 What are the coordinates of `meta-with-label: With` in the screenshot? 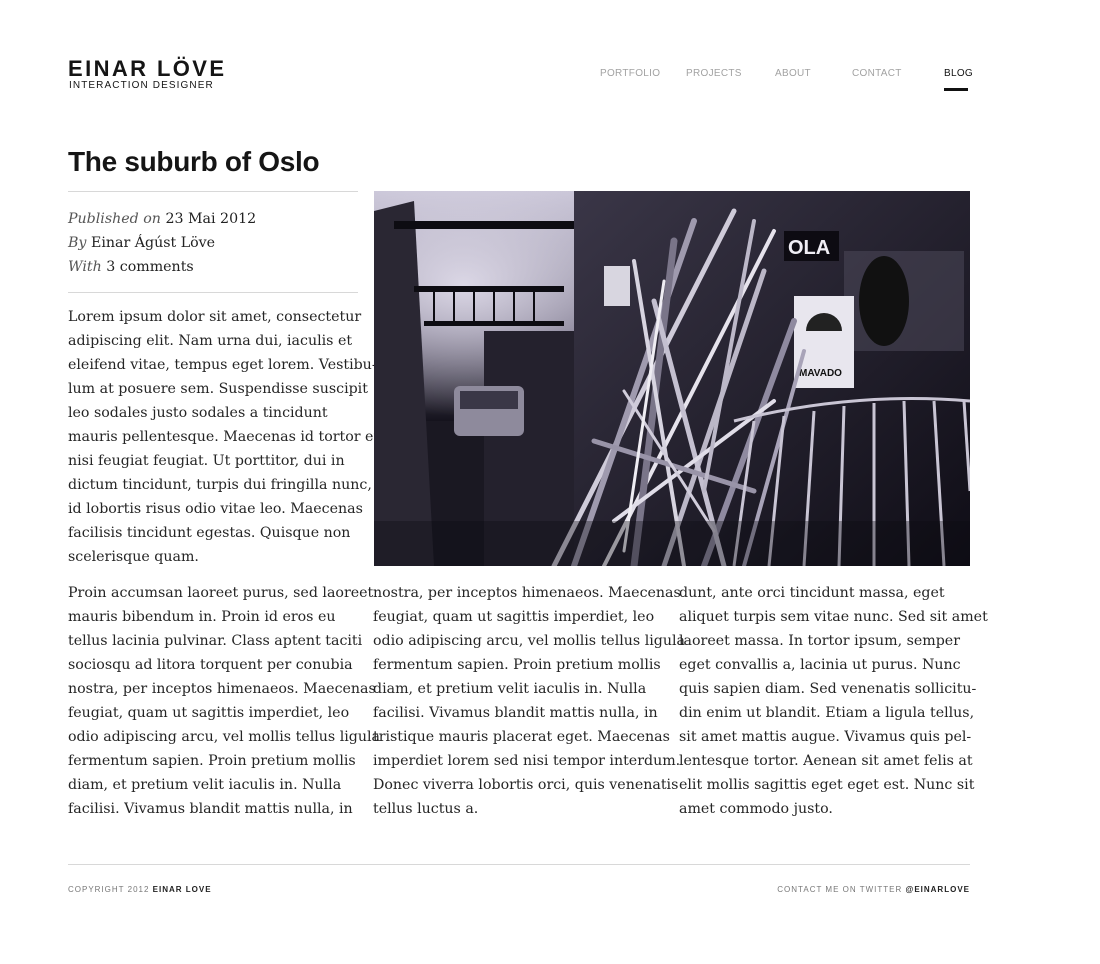 It's located at (85, 267).